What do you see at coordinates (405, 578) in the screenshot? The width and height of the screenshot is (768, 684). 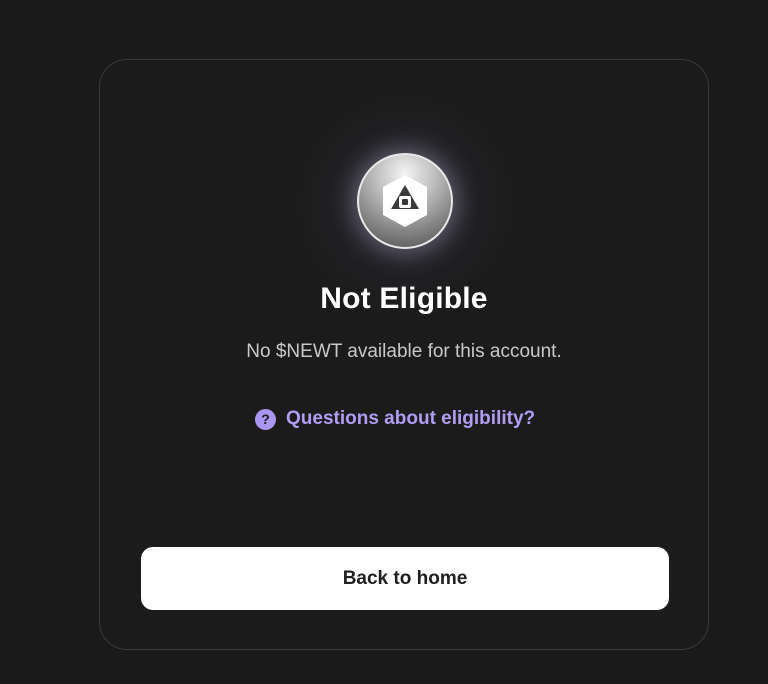 I see `back-to-home-button: Back to home` at bounding box center [405, 578].